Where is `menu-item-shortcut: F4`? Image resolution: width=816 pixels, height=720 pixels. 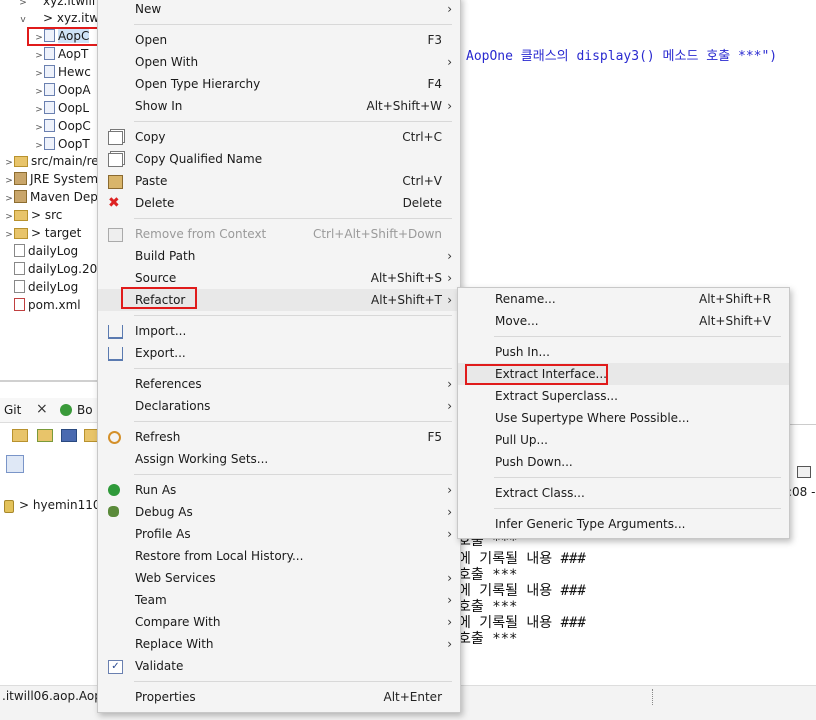 menu-item-shortcut: F4 is located at coordinates (434, 84).